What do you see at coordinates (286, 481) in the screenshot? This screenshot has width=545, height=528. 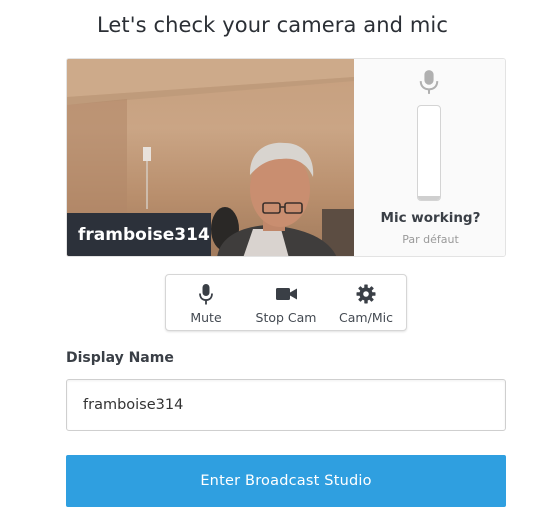 I see `enter-broadcast-studio-button: Enter Broadcast Studio` at bounding box center [286, 481].